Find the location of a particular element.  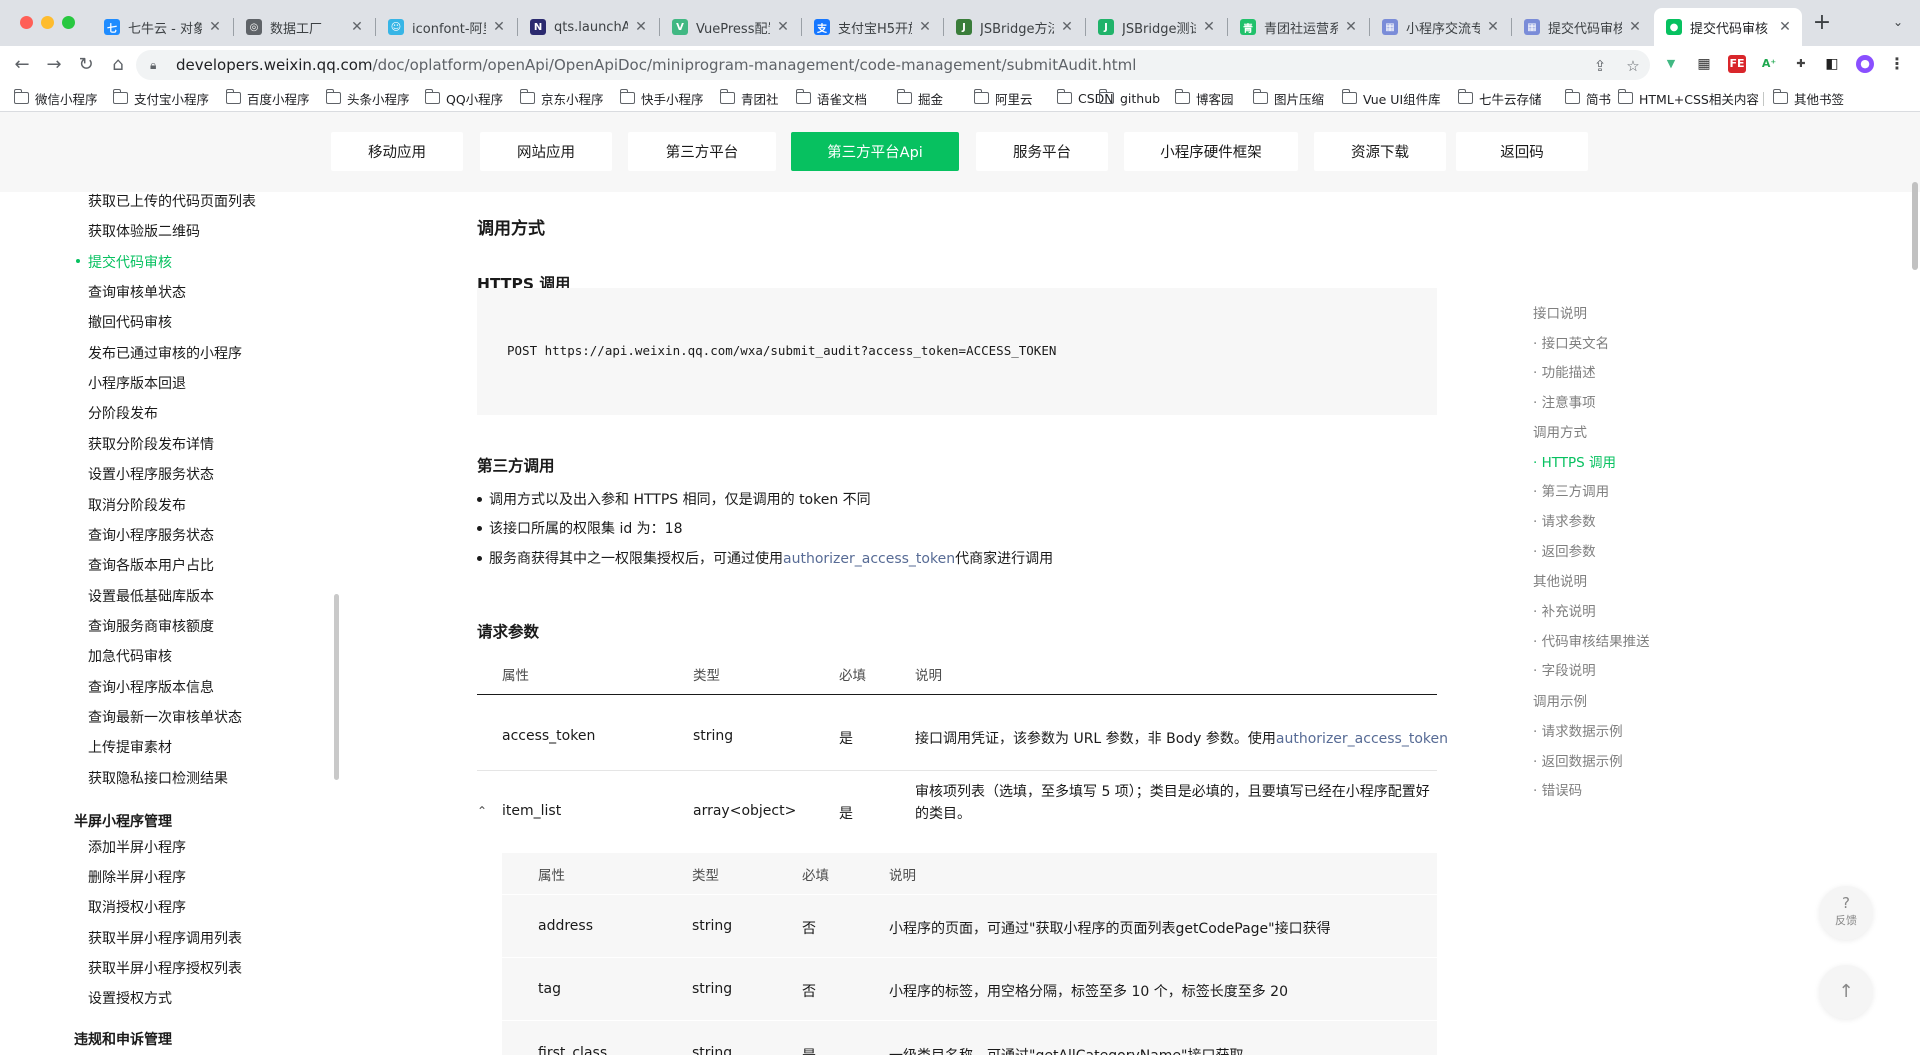

bookmark-folder: 简书 is located at coordinates (1587, 98).